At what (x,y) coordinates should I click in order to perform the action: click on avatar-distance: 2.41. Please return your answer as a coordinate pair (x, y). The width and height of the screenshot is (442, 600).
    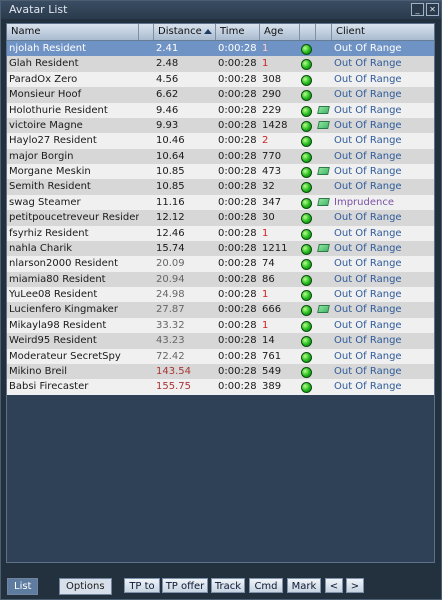
    Looking at the image, I should click on (167, 48).